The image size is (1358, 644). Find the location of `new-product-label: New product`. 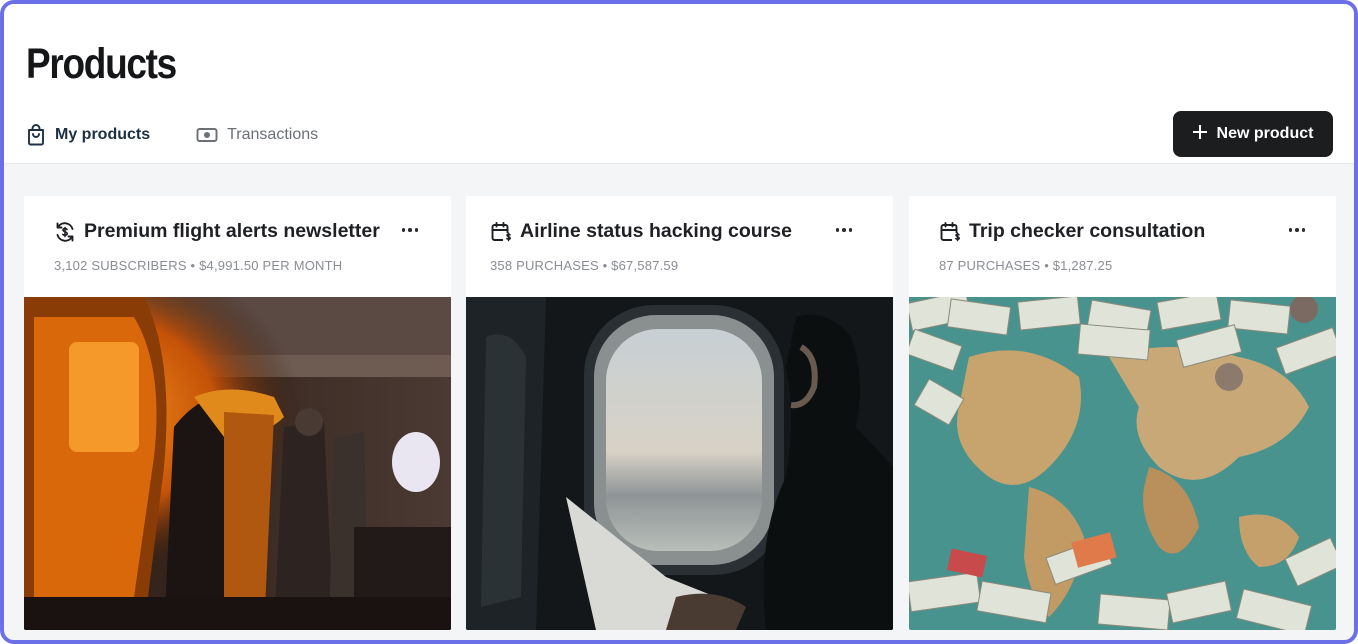

new-product-label: New product is located at coordinates (1265, 133).